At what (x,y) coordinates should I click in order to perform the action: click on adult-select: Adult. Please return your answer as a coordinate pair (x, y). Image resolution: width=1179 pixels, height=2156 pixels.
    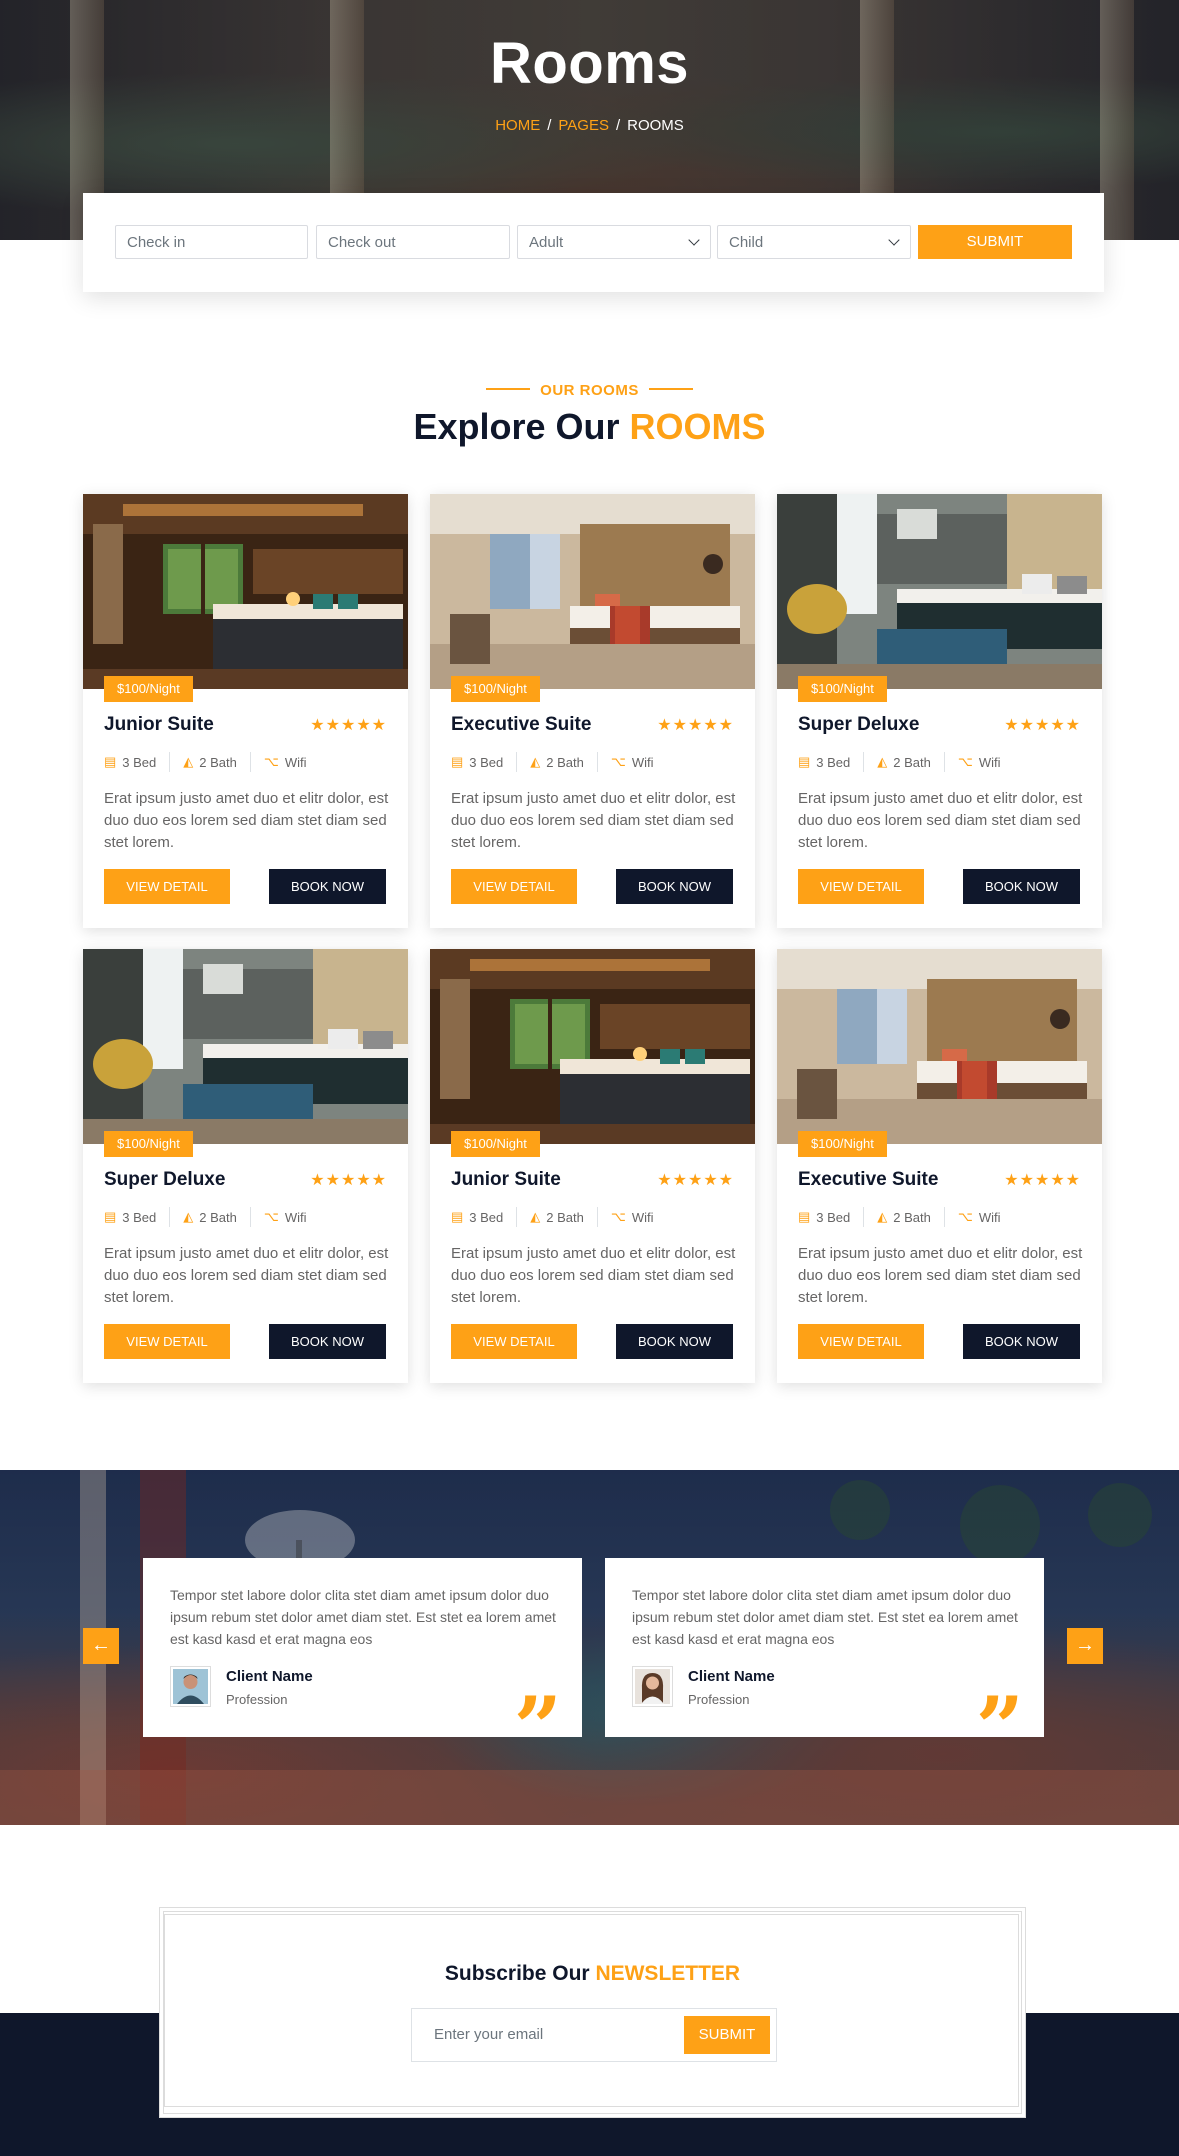
    Looking at the image, I should click on (614, 242).